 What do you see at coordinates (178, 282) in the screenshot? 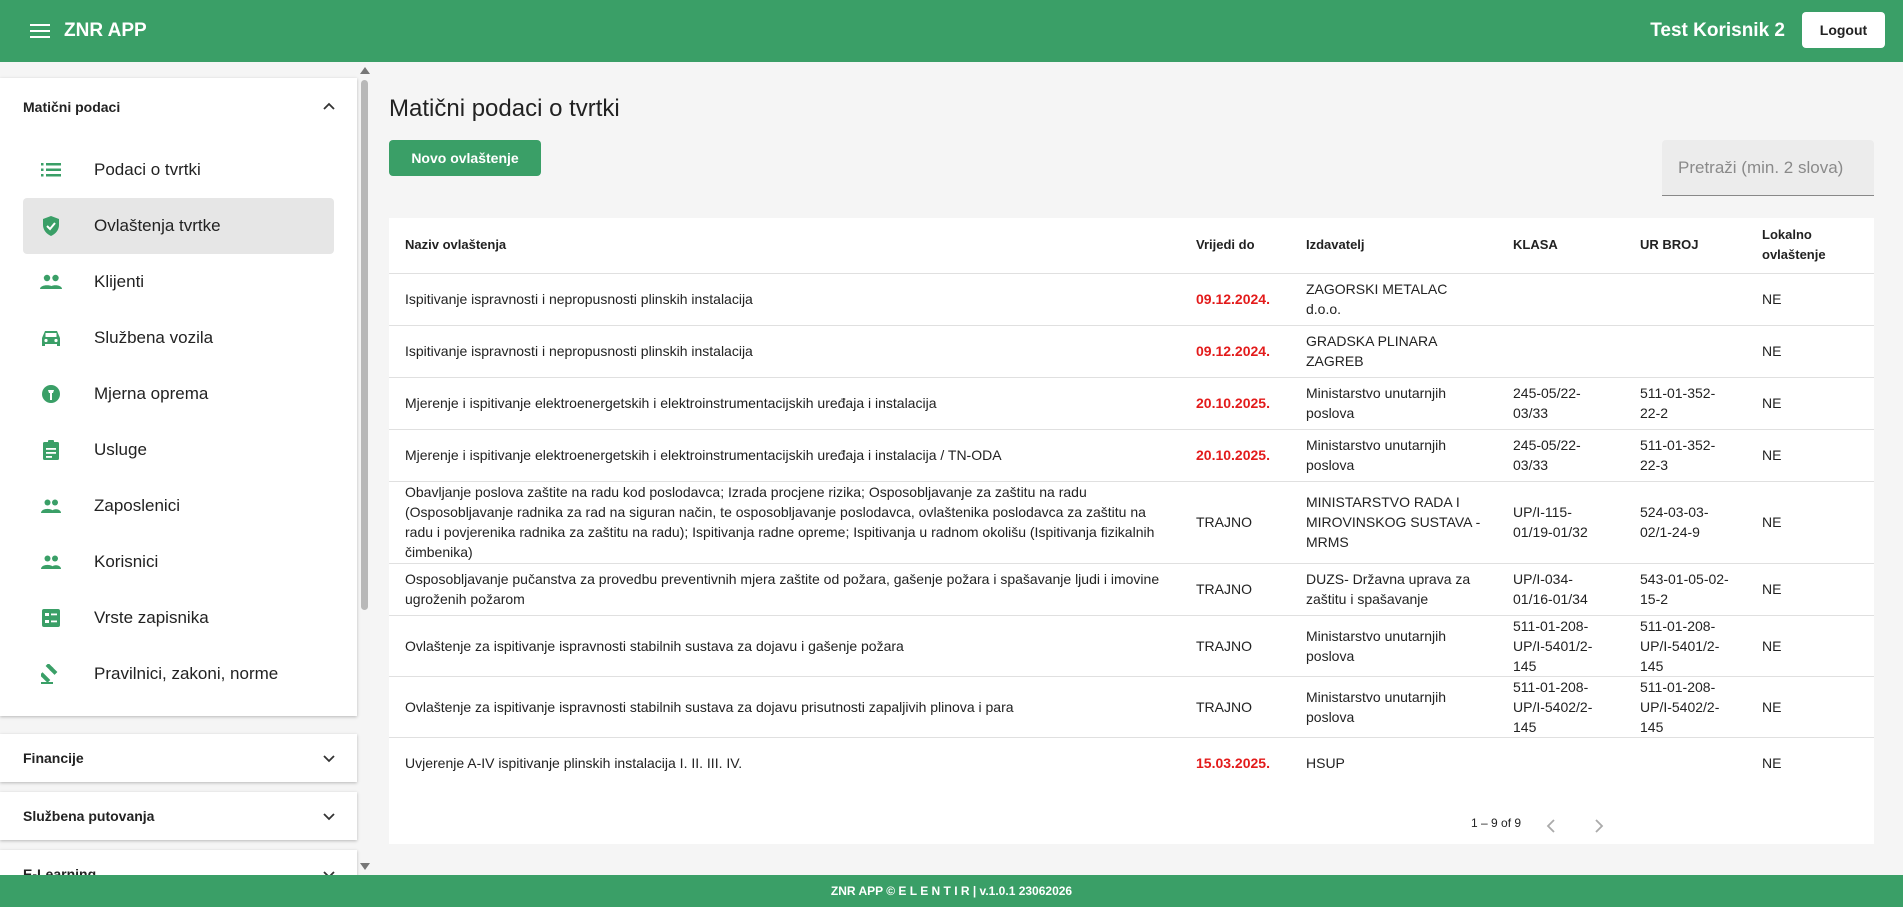
I see `sidebar-item-klijenti: Klijenti` at bounding box center [178, 282].